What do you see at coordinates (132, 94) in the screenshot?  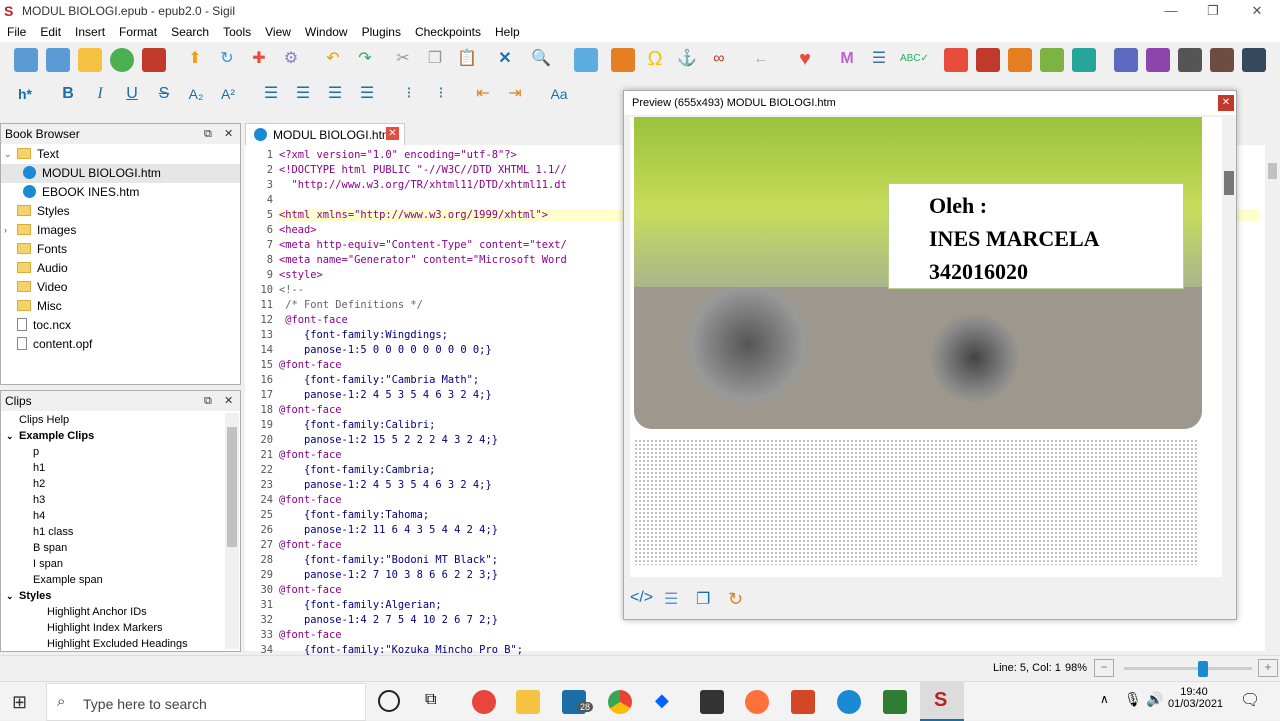 I see `underline-button: U` at bounding box center [132, 94].